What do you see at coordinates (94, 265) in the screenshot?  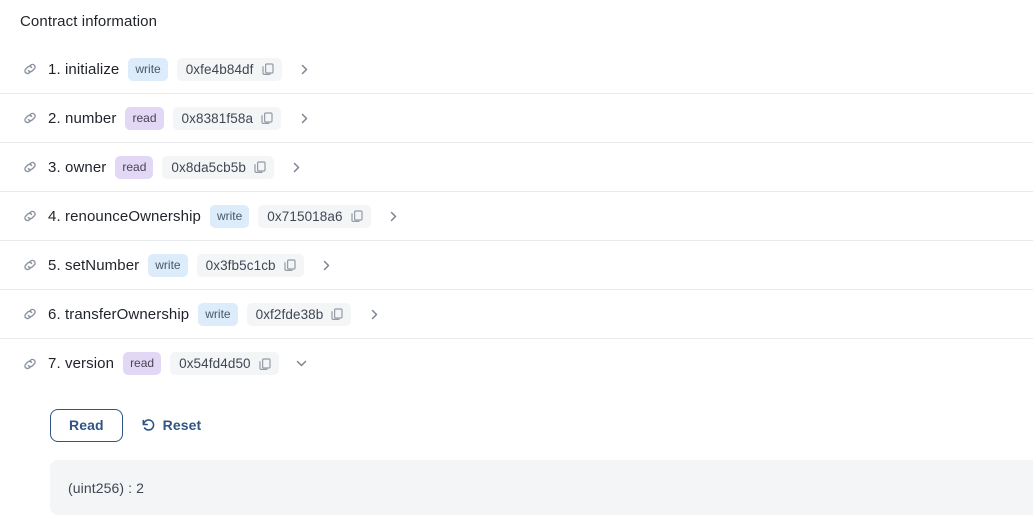 I see `function-name: 5. setNumber` at bounding box center [94, 265].